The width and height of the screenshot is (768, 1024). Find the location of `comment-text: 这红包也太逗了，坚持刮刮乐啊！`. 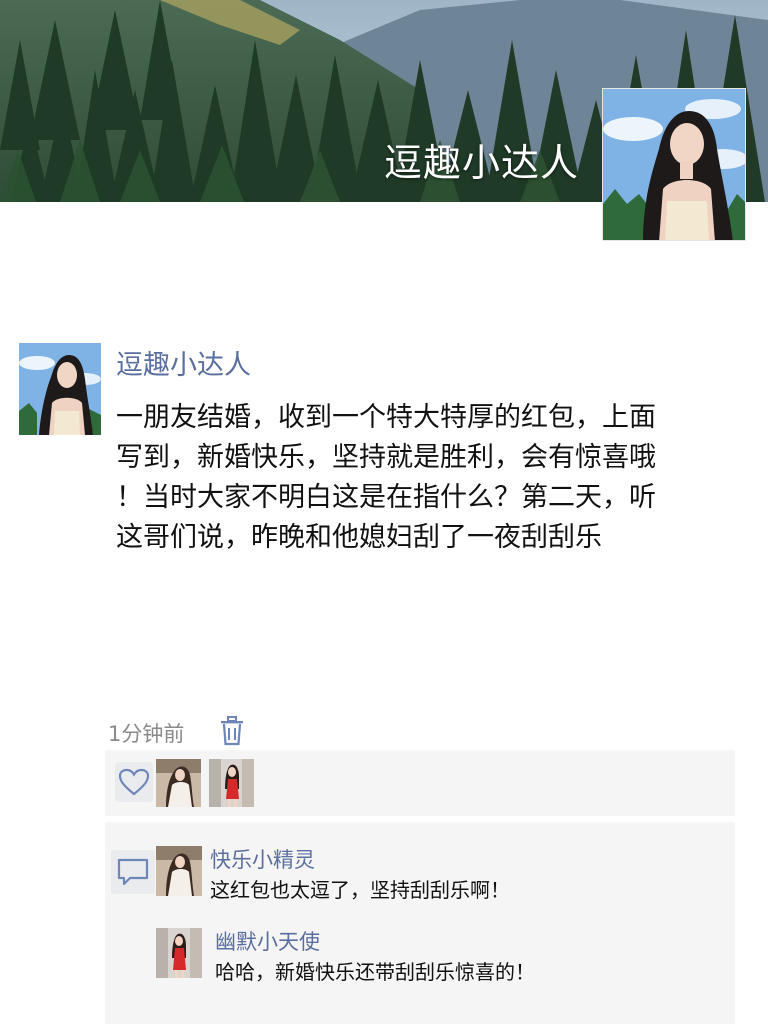

comment-text: 这红包也太逗了，坚持刮刮乐啊！ is located at coordinates (360, 890).